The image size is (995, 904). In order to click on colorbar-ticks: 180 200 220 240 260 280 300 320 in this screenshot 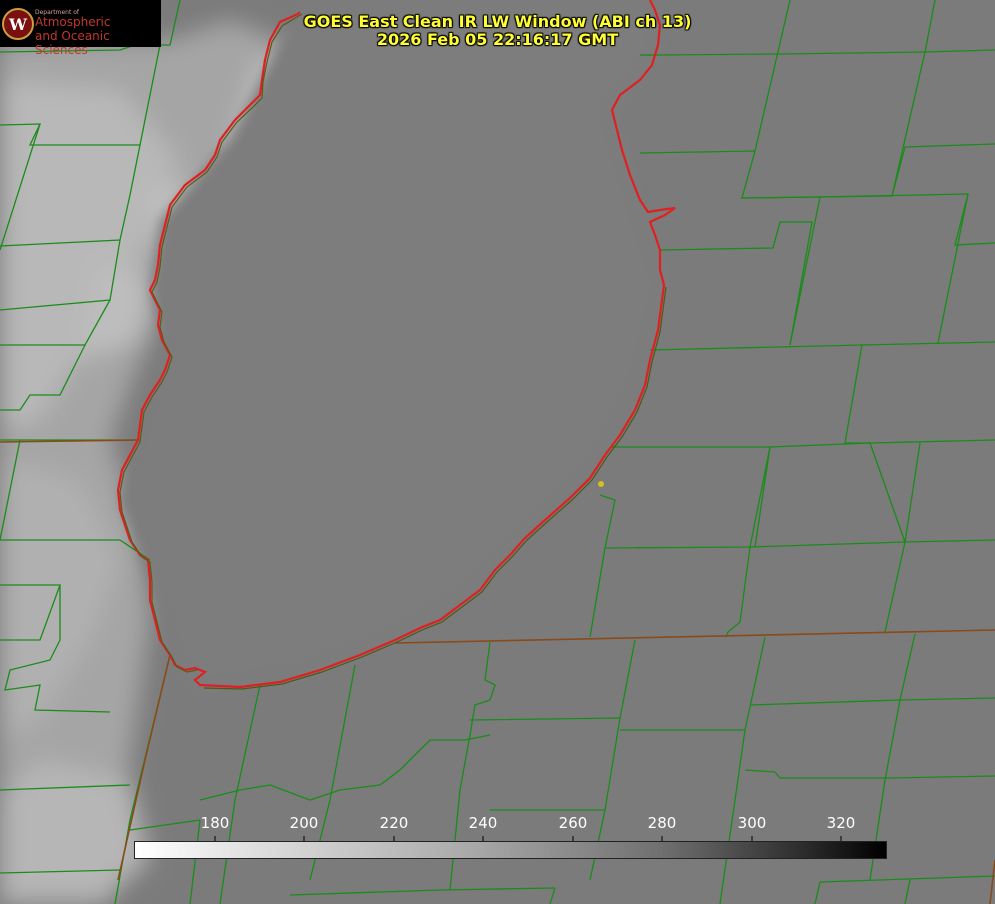, I will do `click(497, 824)`.